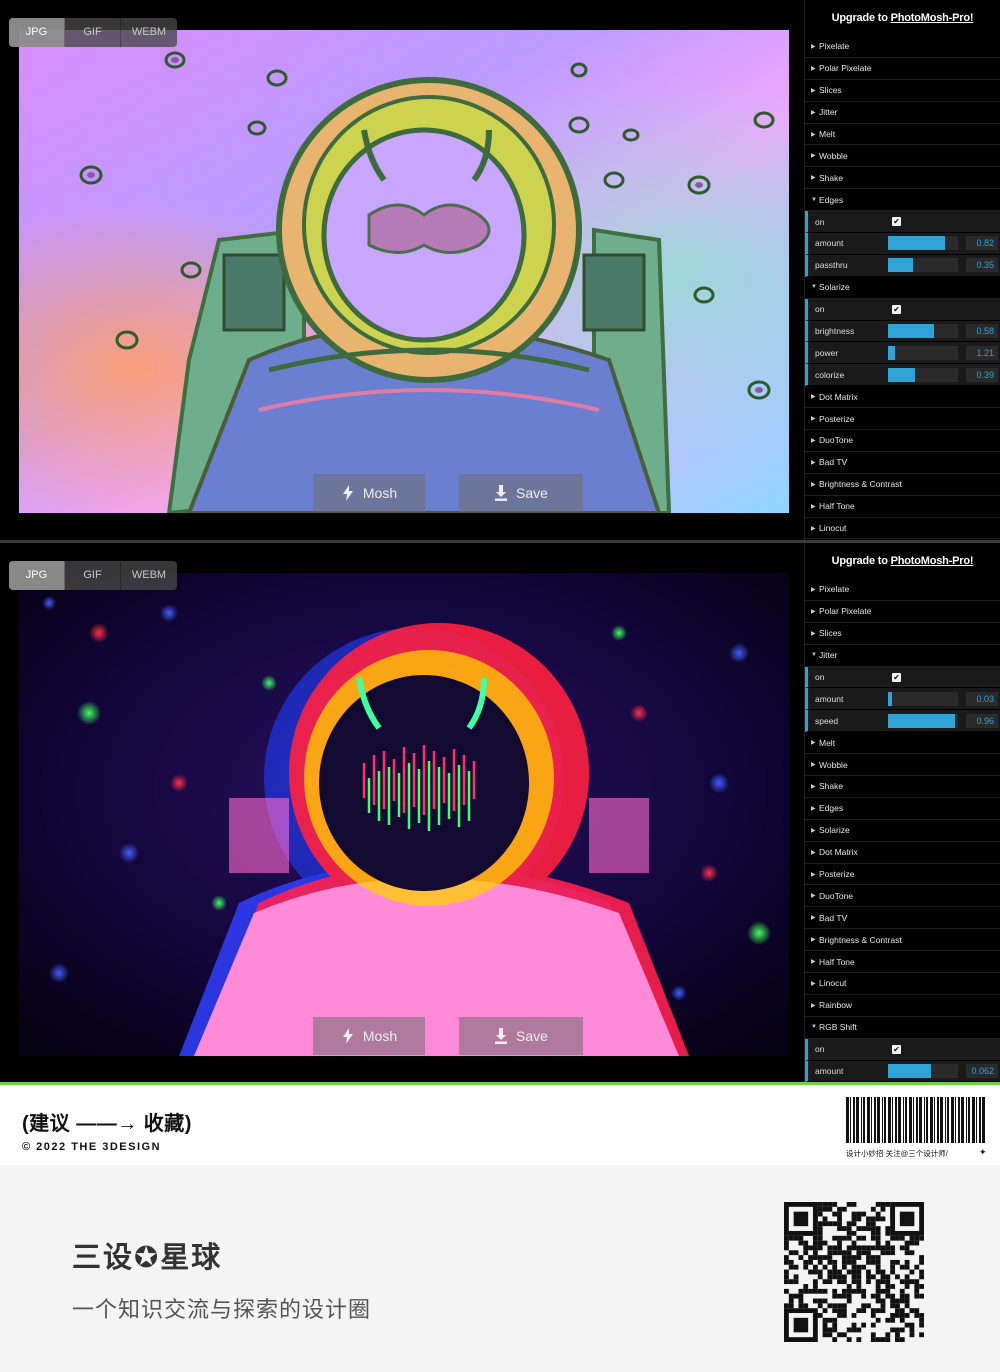  What do you see at coordinates (833, 155) in the screenshot?
I see `effect-label: Wobble` at bounding box center [833, 155].